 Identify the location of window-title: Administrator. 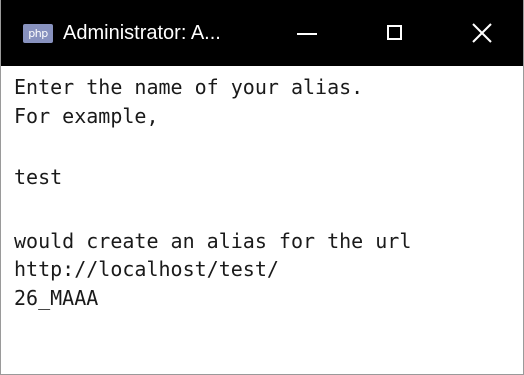
(142, 33).